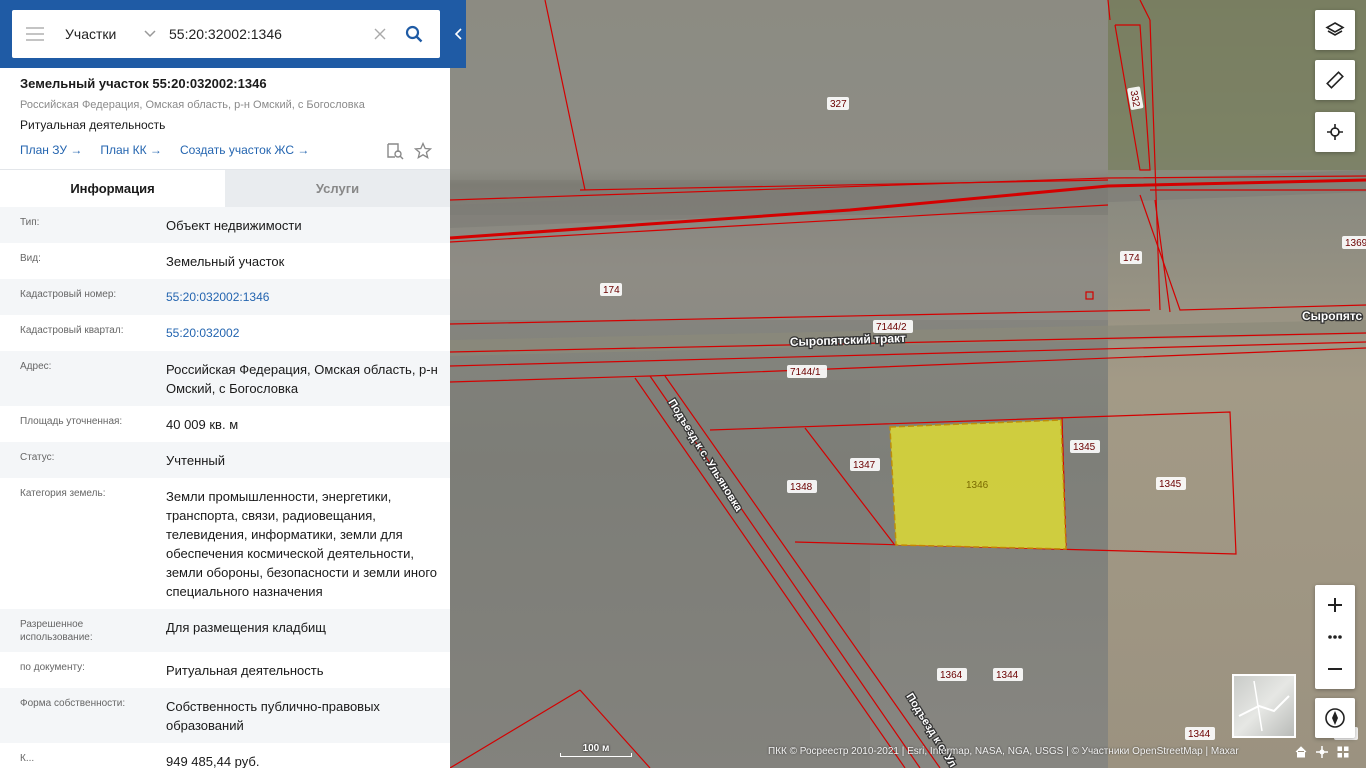 This screenshot has height=768, width=1366. I want to click on search-document-icon, so click(395, 151).